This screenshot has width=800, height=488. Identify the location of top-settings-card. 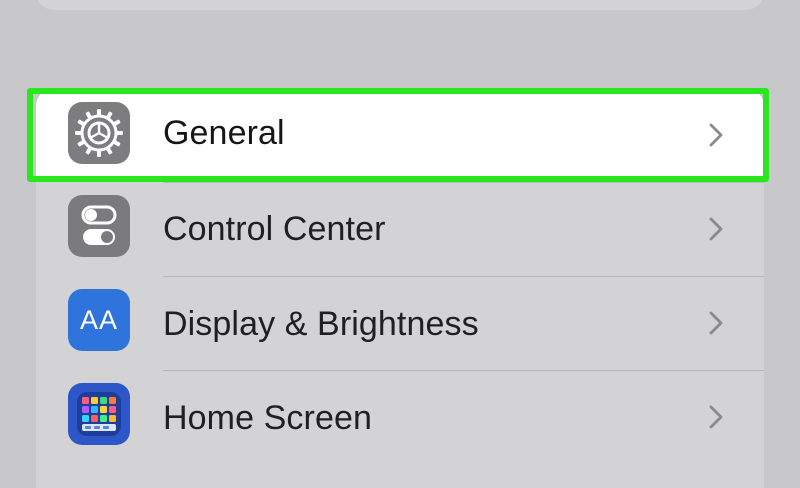
(400, 5).